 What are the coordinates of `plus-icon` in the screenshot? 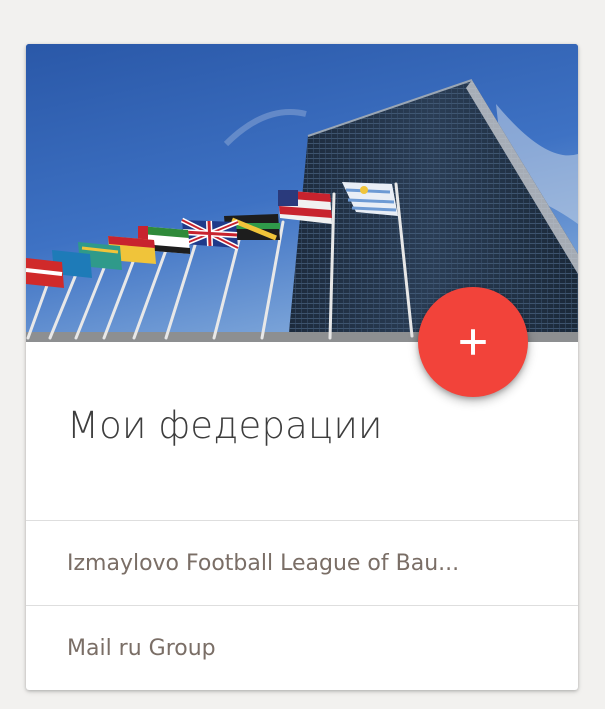 It's located at (473, 342).